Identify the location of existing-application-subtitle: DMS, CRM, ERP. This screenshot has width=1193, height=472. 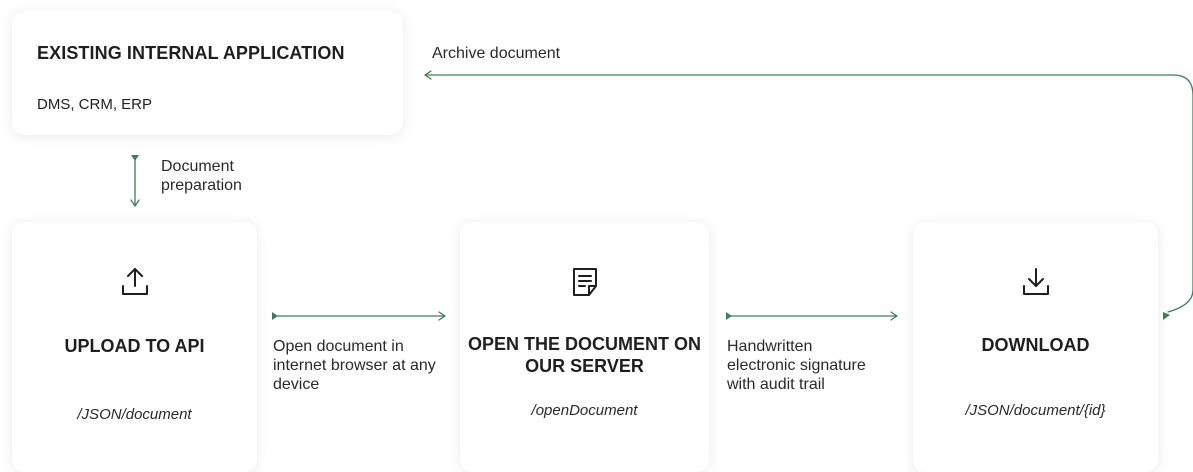
(95, 104).